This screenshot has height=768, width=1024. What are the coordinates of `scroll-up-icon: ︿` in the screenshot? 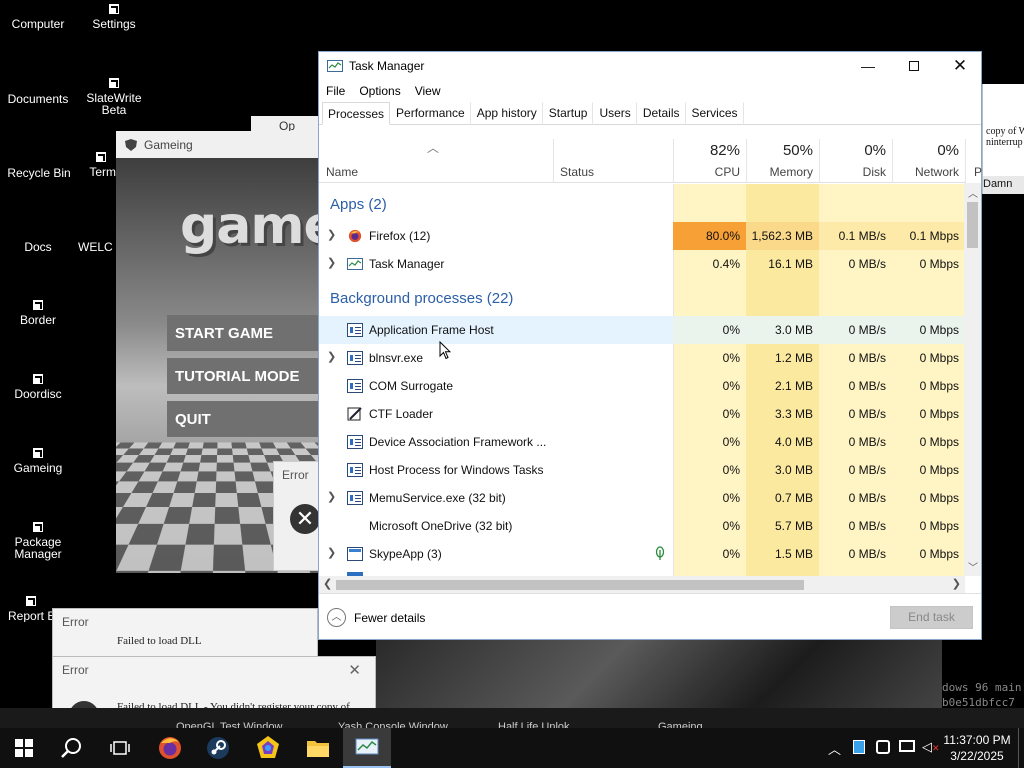 It's located at (973, 192).